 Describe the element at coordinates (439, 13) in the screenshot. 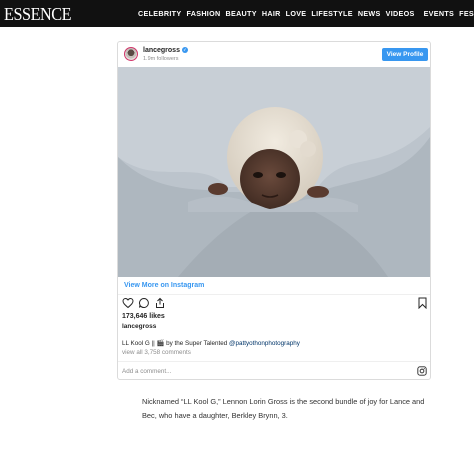

I see `nav-link-events: EVENTS` at that location.